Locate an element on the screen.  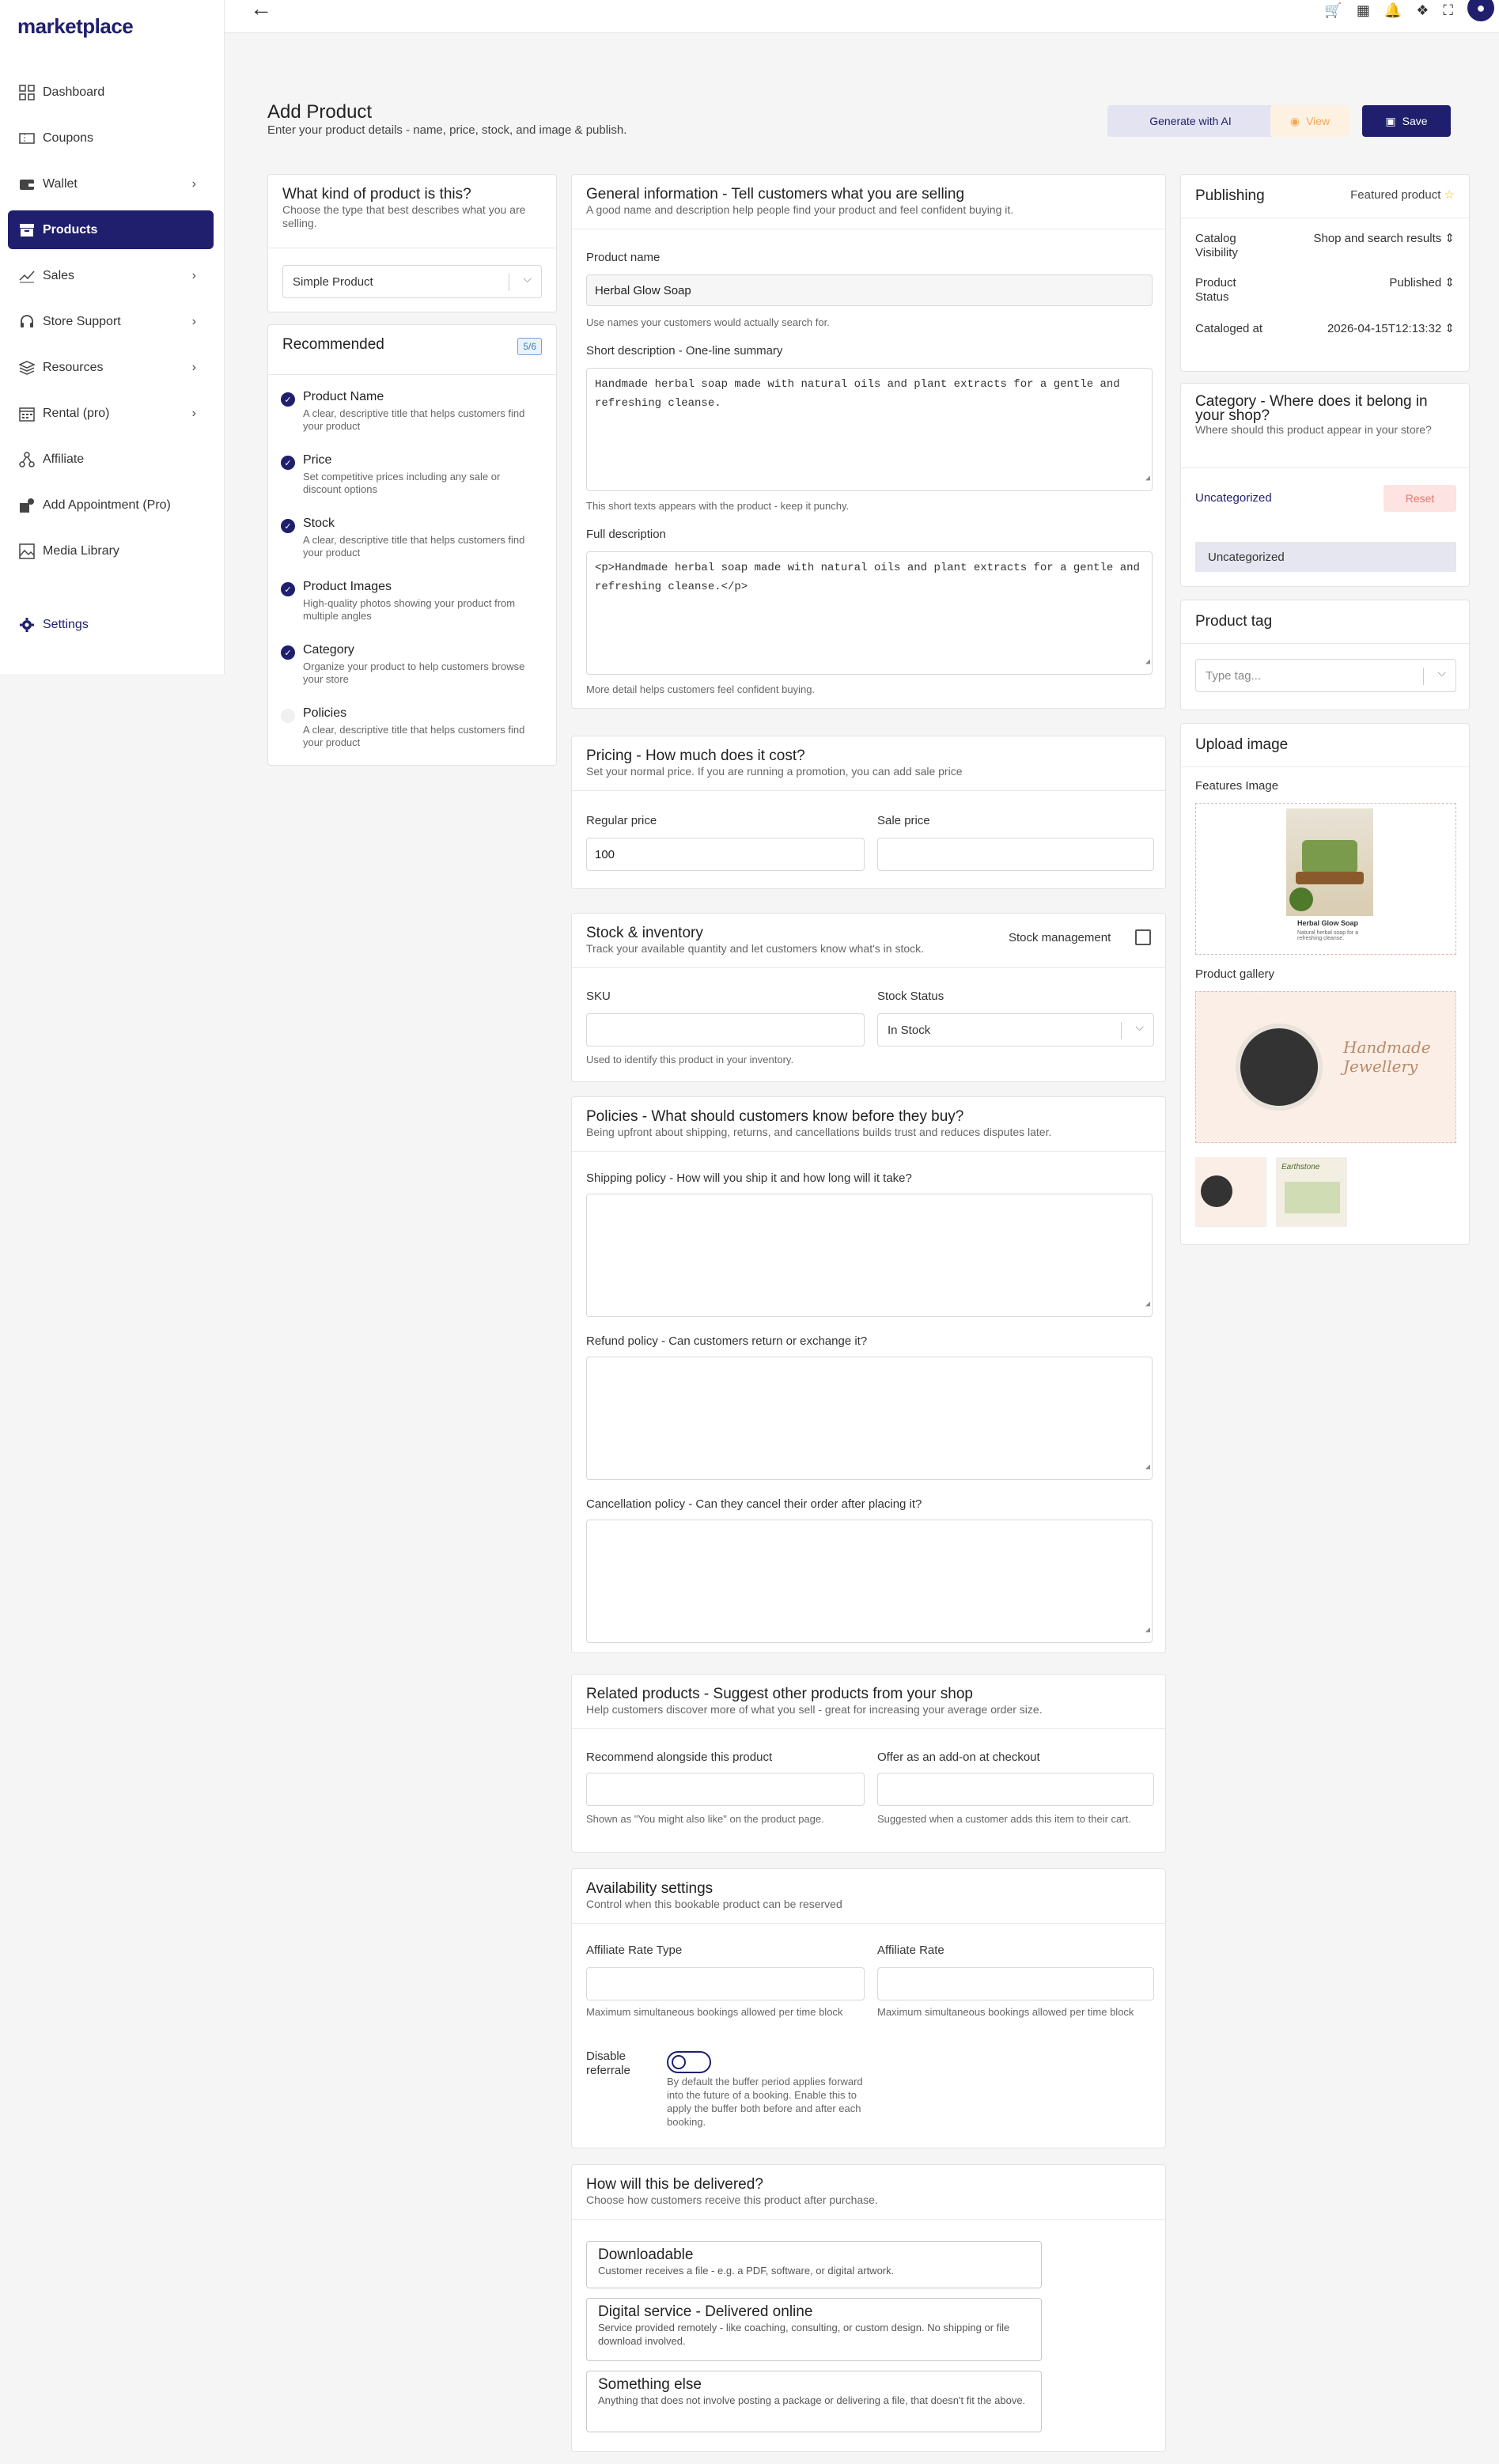
bell-icon: 🔔 is located at coordinates (1393, 10).